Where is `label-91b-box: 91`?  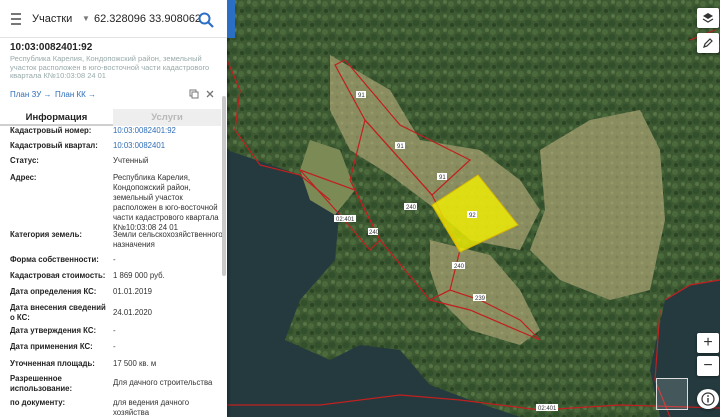 label-91b-box: 91 is located at coordinates (400, 146).